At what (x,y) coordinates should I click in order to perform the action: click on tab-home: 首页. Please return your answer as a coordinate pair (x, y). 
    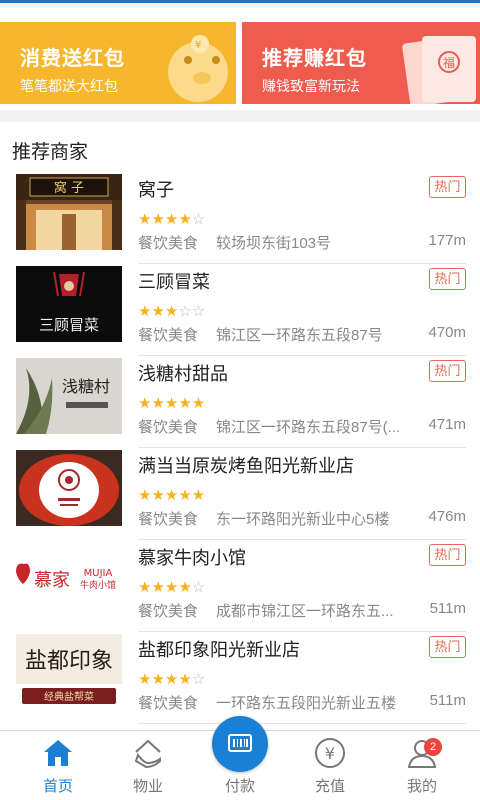
    Looking at the image, I should click on (58, 765).